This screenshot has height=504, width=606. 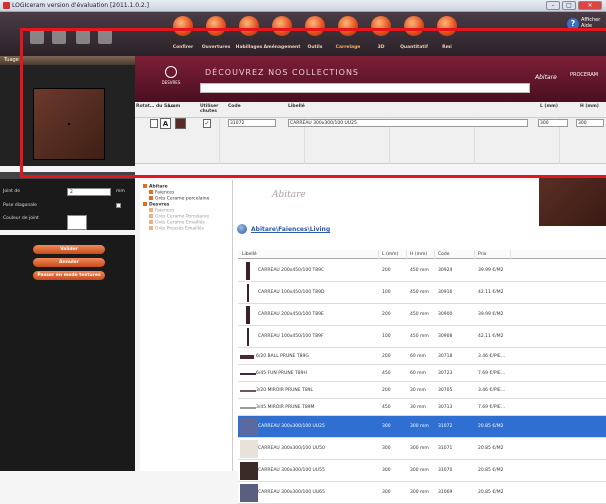 I want to click on column-price: Prix, so click(x=482, y=254).